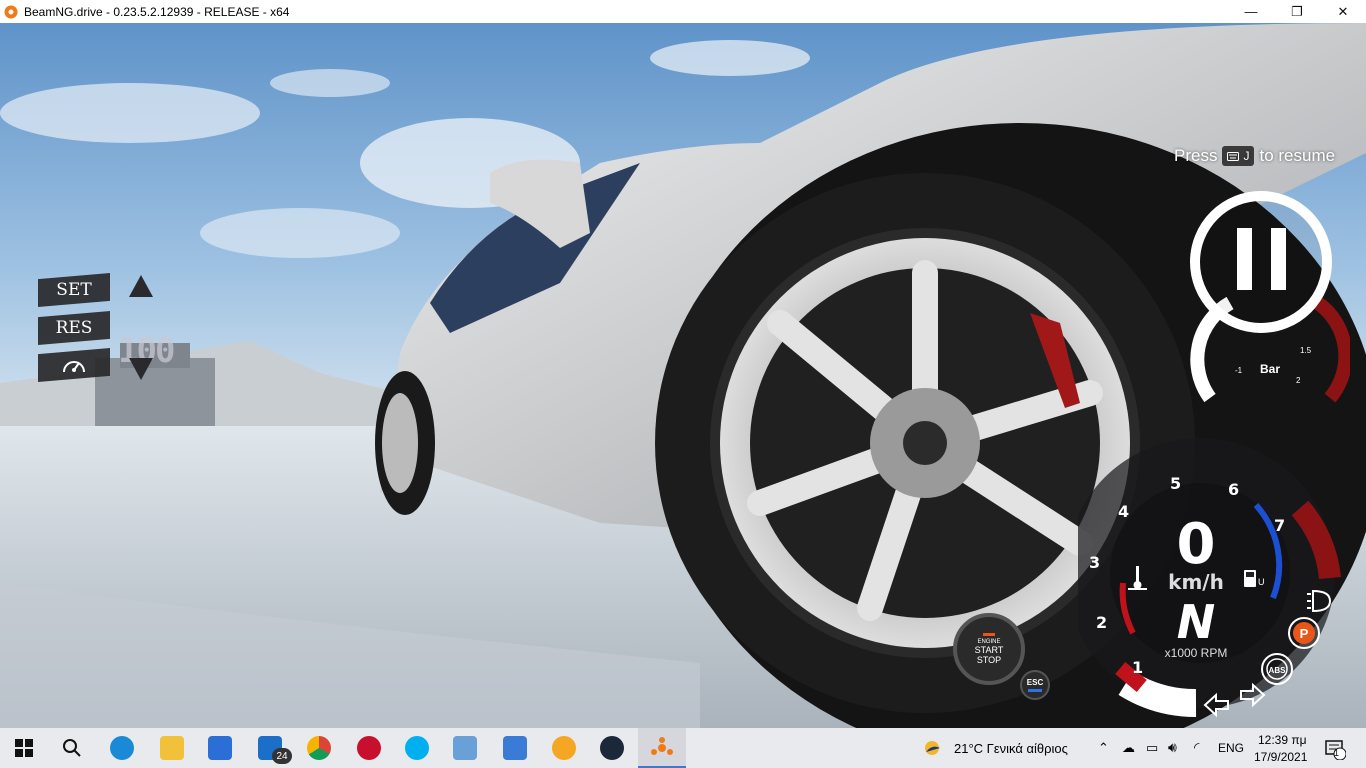 The width and height of the screenshot is (1366, 768). I want to click on engine-label-2: START, so click(989, 650).